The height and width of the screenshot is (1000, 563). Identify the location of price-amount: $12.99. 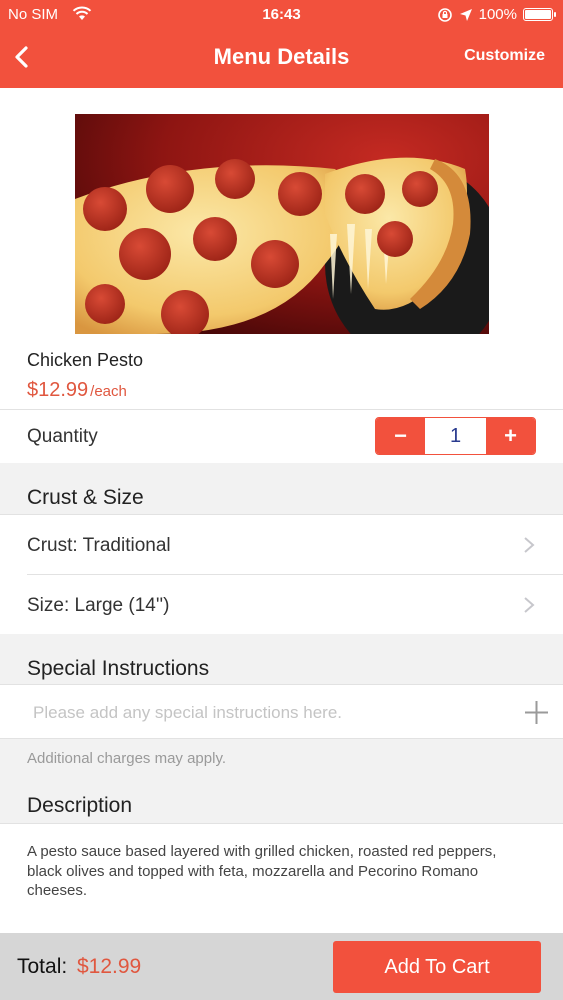
(58, 390).